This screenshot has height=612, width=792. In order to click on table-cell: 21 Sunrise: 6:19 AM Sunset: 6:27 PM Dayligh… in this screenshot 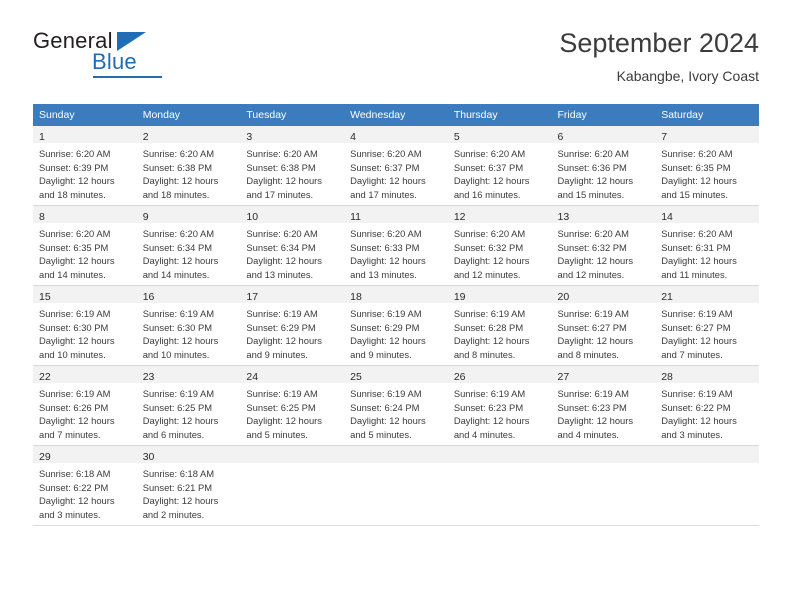, I will do `click(707, 326)`.